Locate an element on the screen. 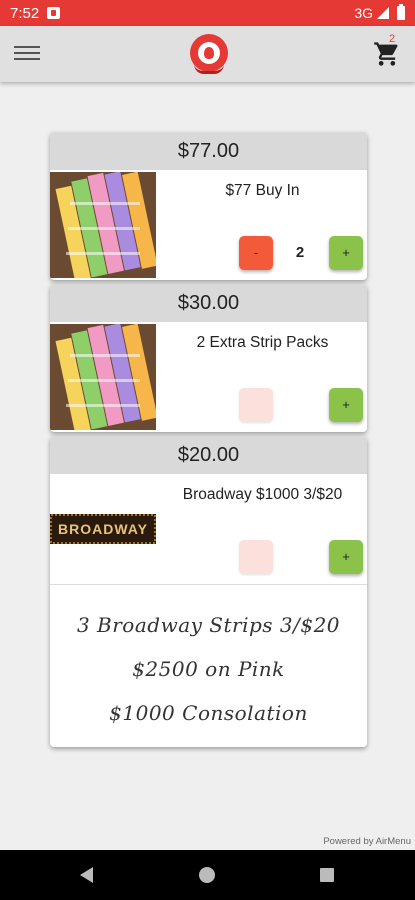 This screenshot has height=900, width=415. notification-icon is located at coordinates (54, 13).